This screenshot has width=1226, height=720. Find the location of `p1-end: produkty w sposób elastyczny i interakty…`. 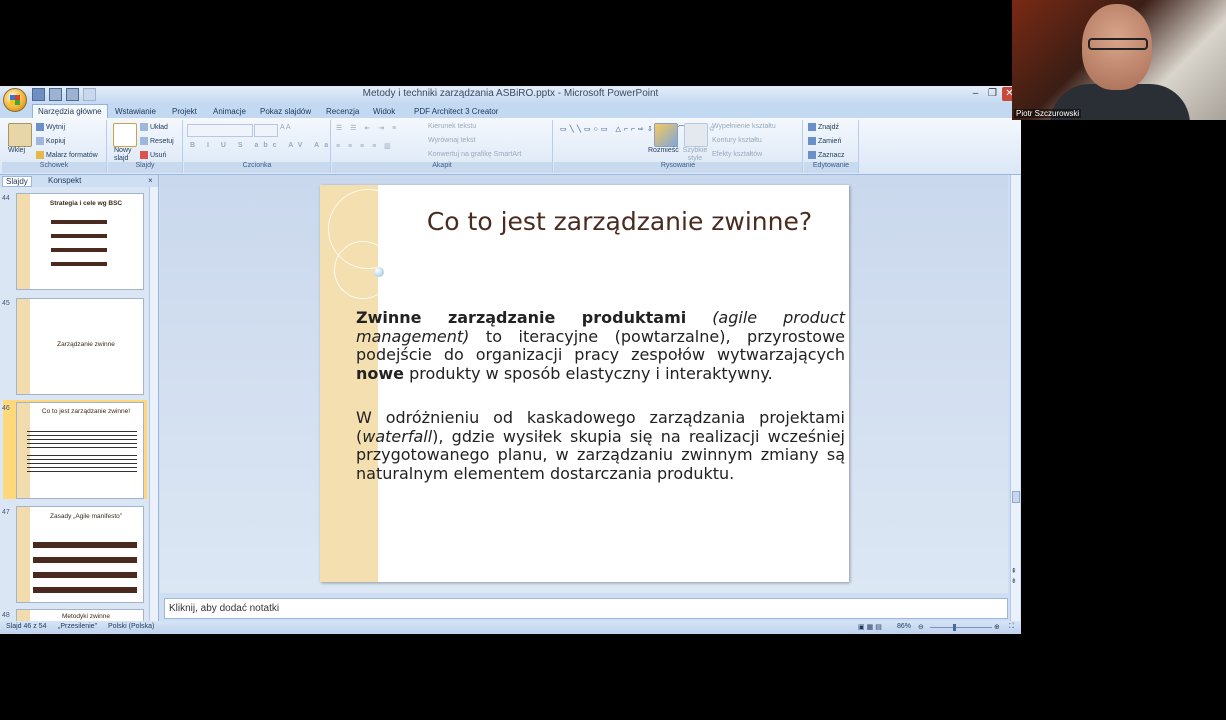

p1-end: produkty w sposób elastyczny i interakty… is located at coordinates (588, 373).